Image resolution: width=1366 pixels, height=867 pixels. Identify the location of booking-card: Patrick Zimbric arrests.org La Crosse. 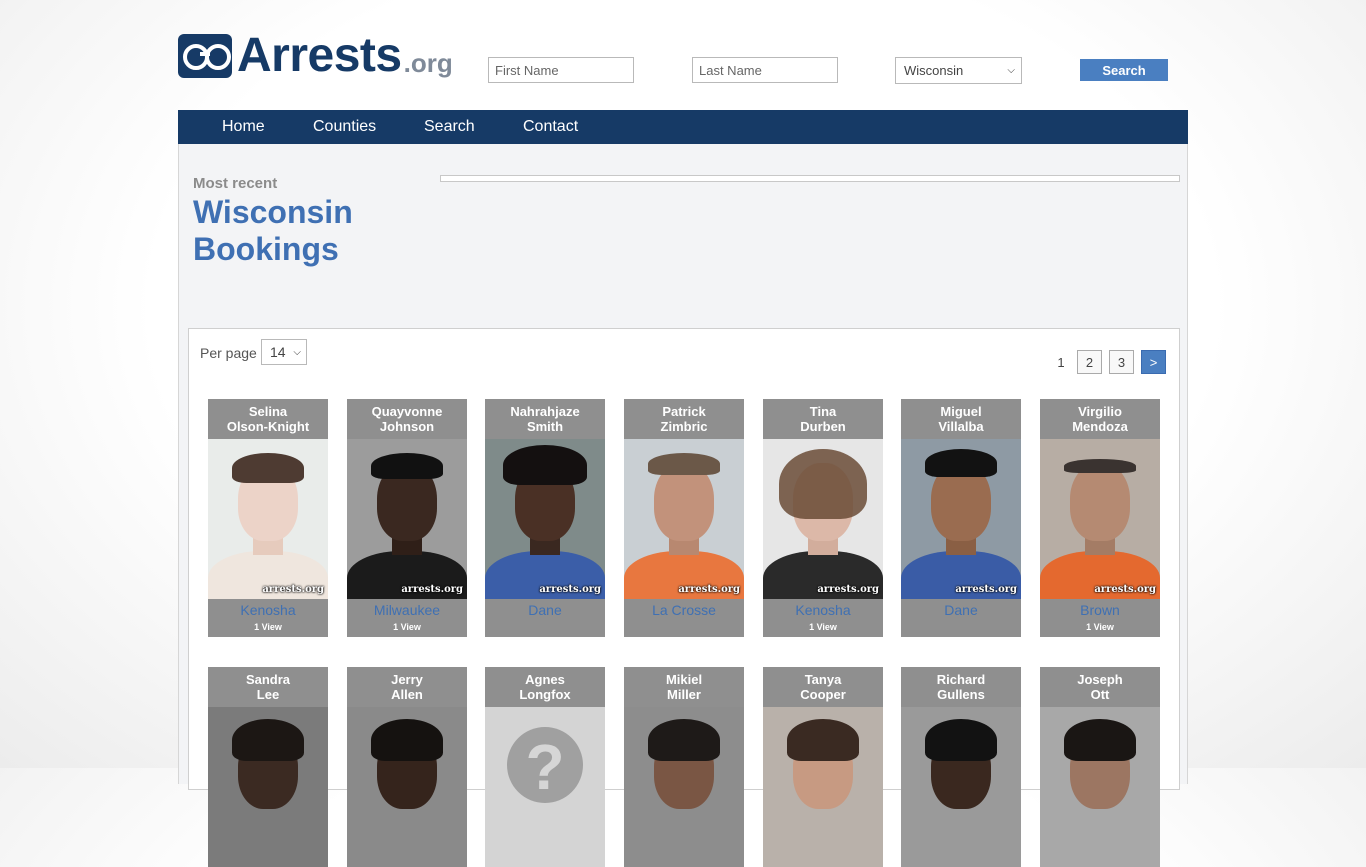
(684, 518).